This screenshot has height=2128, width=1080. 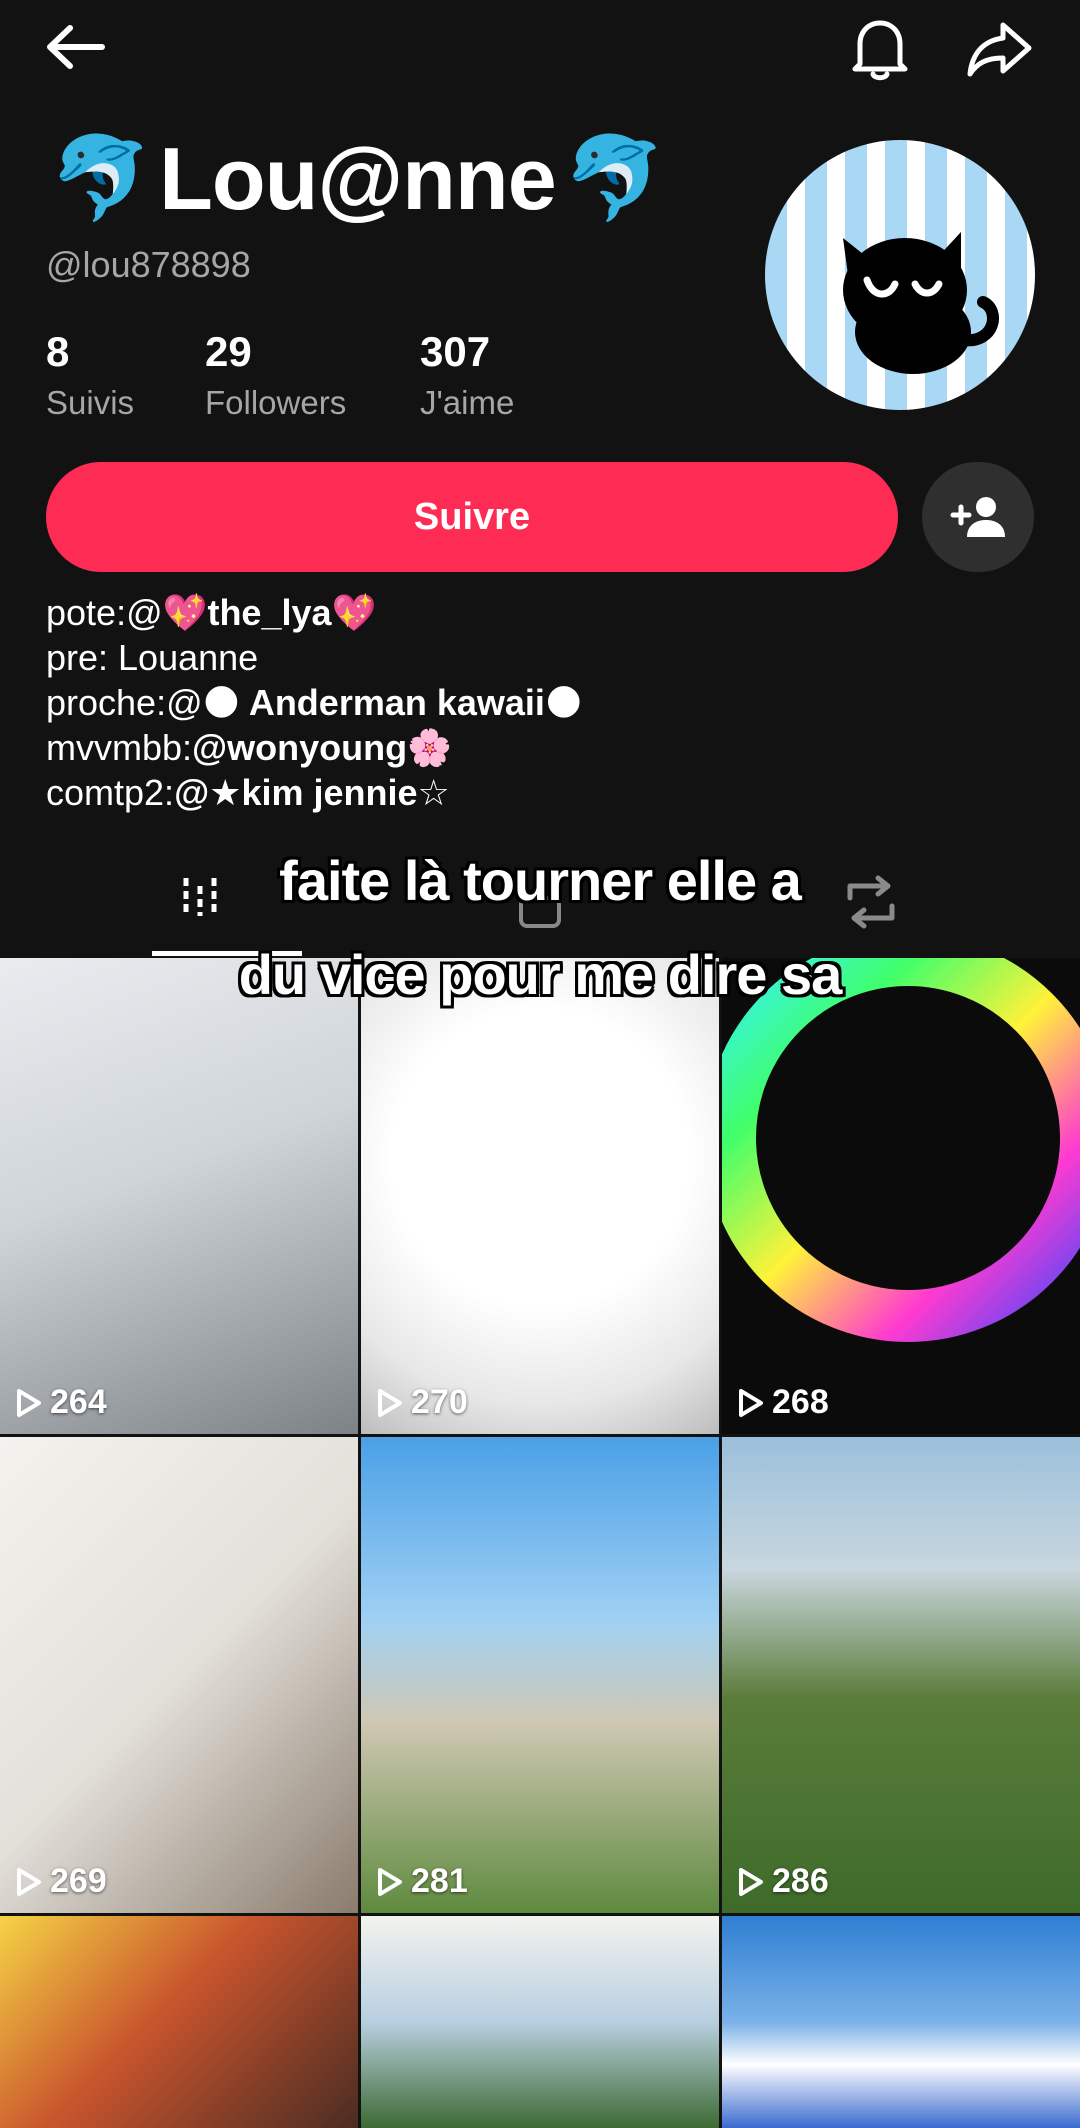 I want to click on video-caption-line-1: faite là tourner elle a, so click(x=540, y=880).